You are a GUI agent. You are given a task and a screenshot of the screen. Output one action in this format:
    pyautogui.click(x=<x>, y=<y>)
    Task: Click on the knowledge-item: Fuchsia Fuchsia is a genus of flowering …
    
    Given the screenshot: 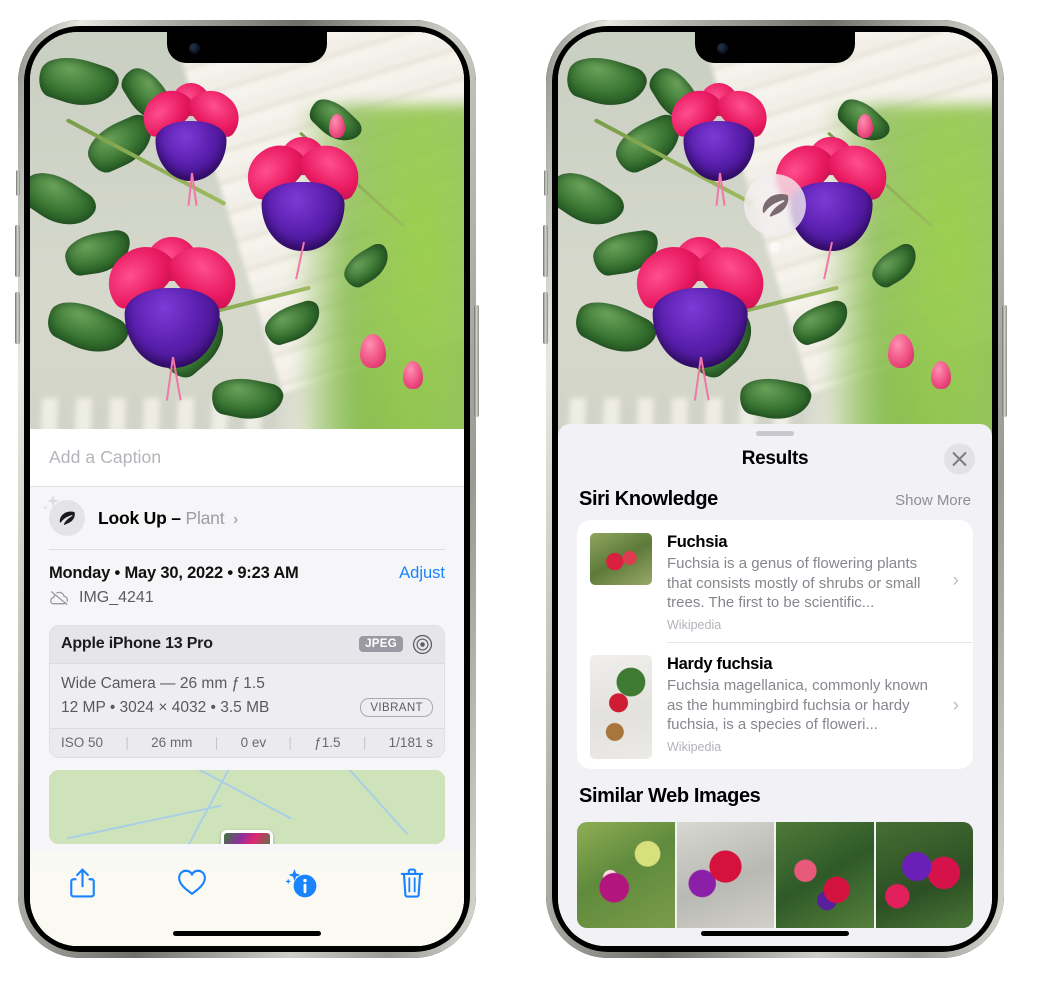 What is the action you would take?
    pyautogui.click(x=775, y=581)
    